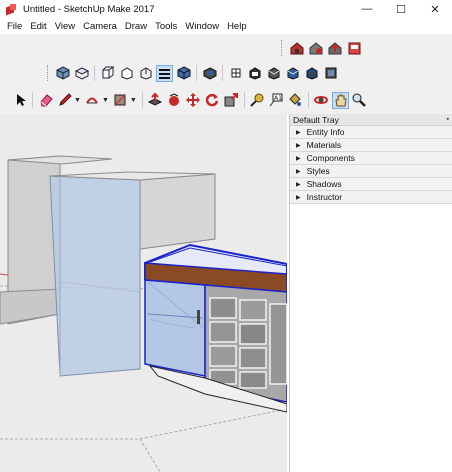  What do you see at coordinates (38, 26) in the screenshot?
I see `menu-edit: Edit` at bounding box center [38, 26].